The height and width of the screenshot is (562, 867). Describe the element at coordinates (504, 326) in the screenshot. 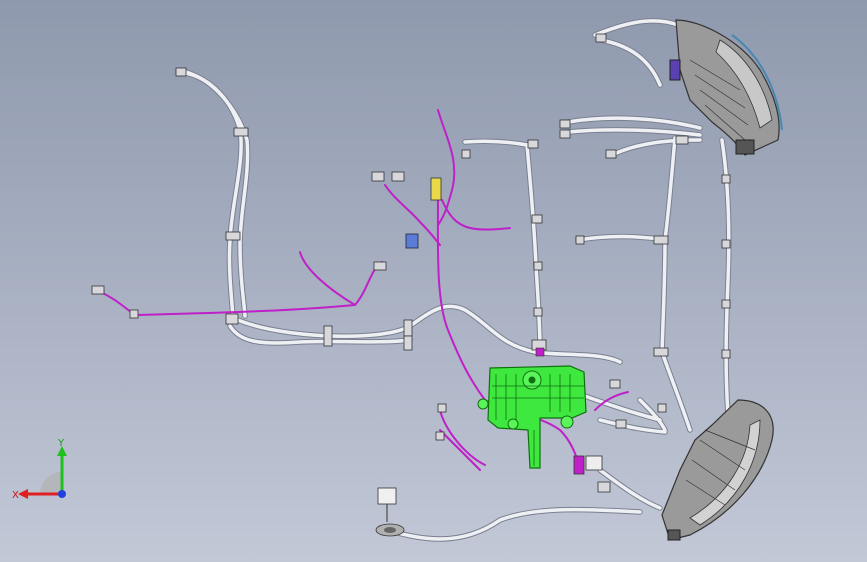

I see `connectors-colored` at that location.